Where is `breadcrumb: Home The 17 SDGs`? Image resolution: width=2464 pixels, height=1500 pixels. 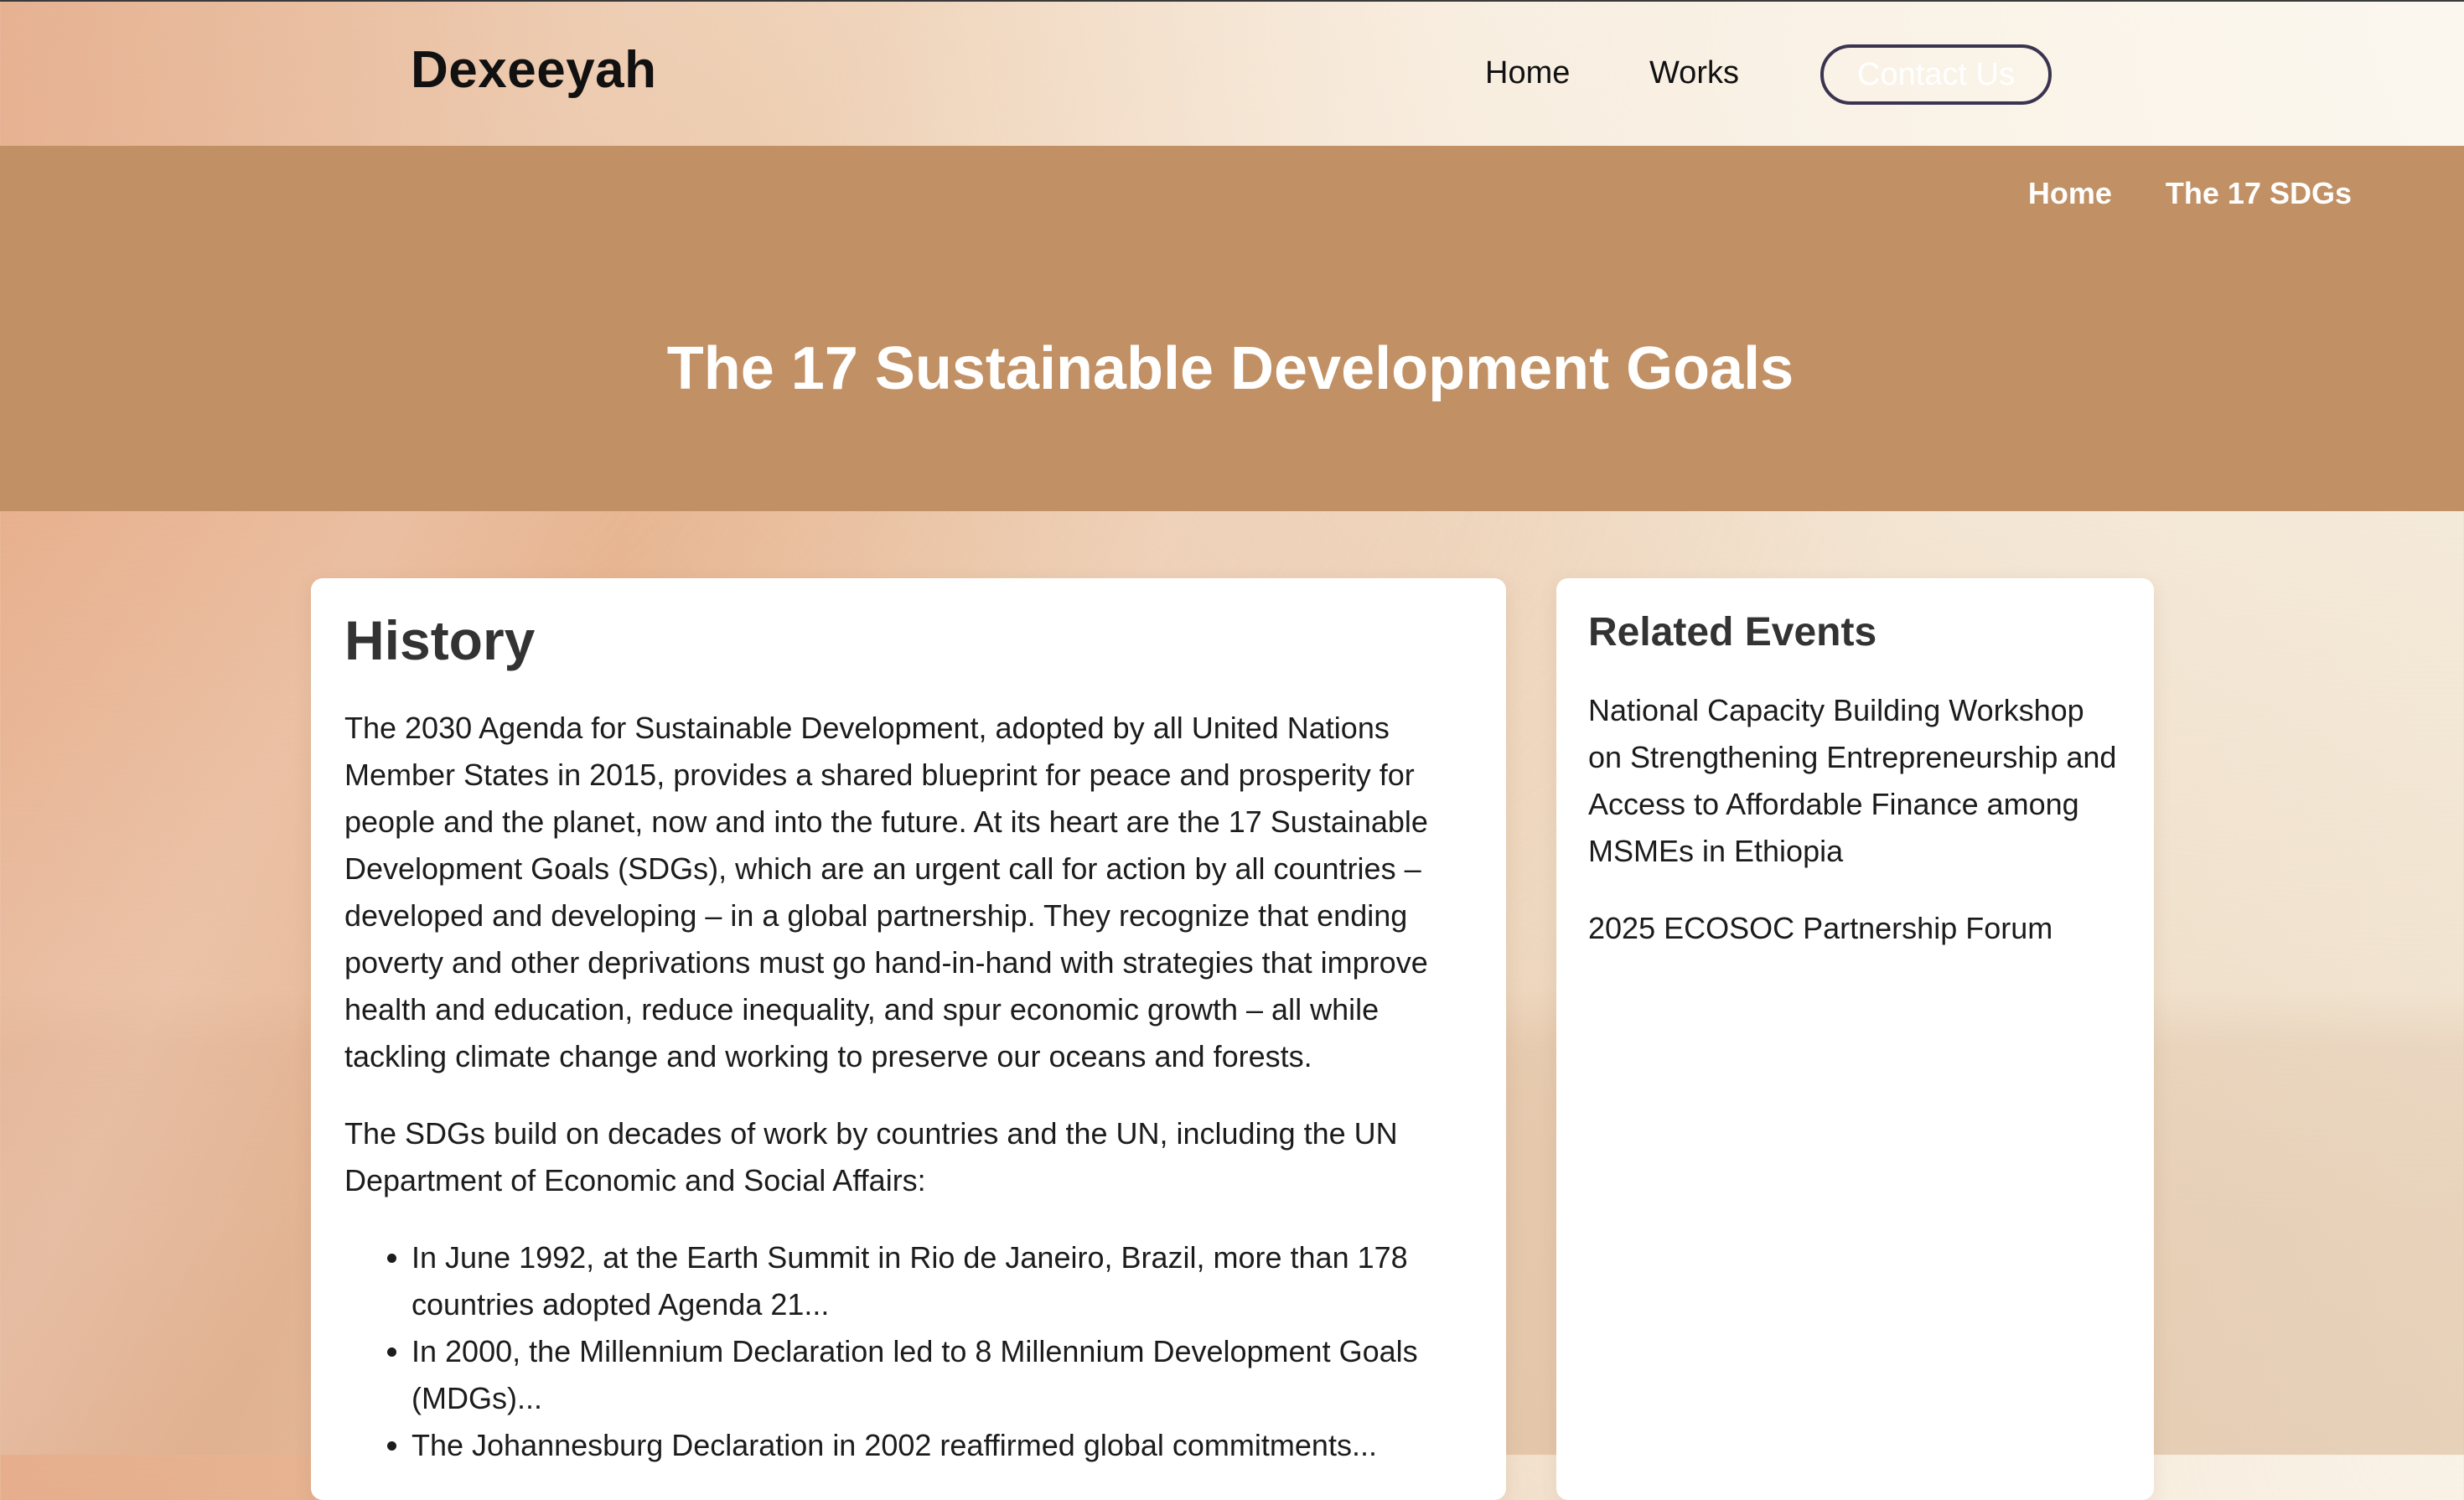
breadcrumb: Home The 17 SDGs is located at coordinates (2190, 193).